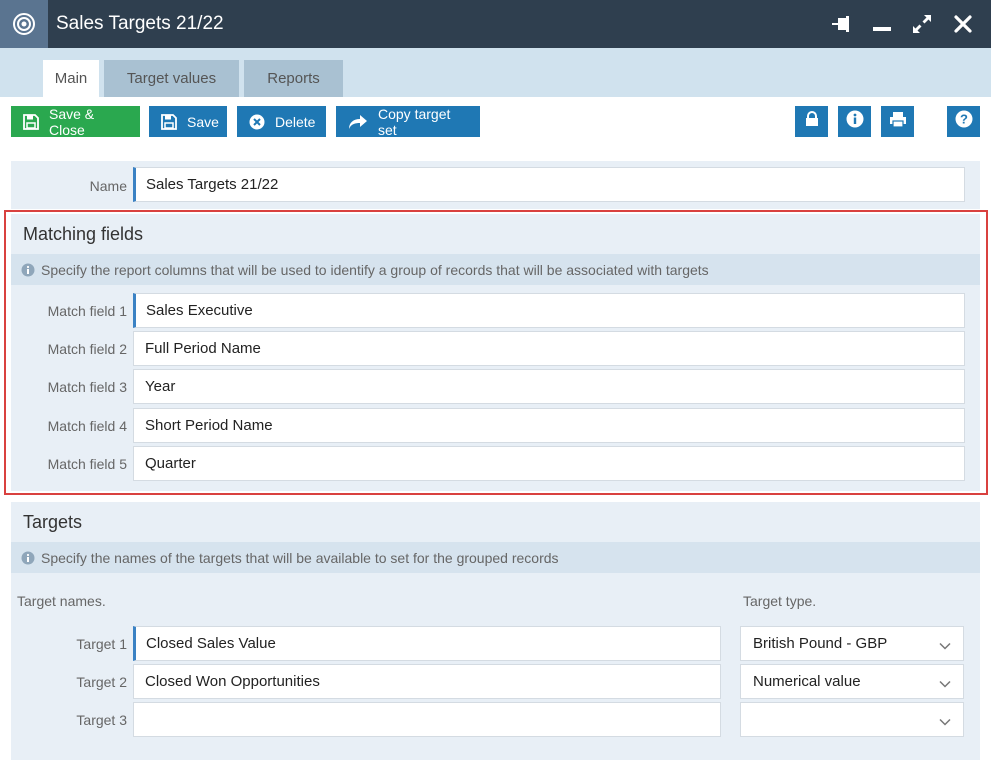 The image size is (991, 760). I want to click on save-button: Save, so click(188, 121).